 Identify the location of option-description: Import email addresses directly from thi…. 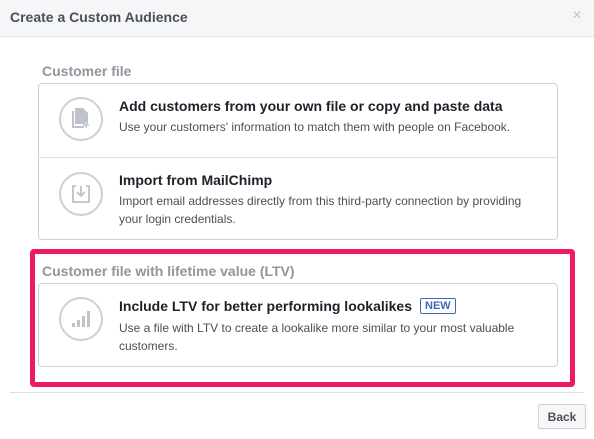
(320, 210).